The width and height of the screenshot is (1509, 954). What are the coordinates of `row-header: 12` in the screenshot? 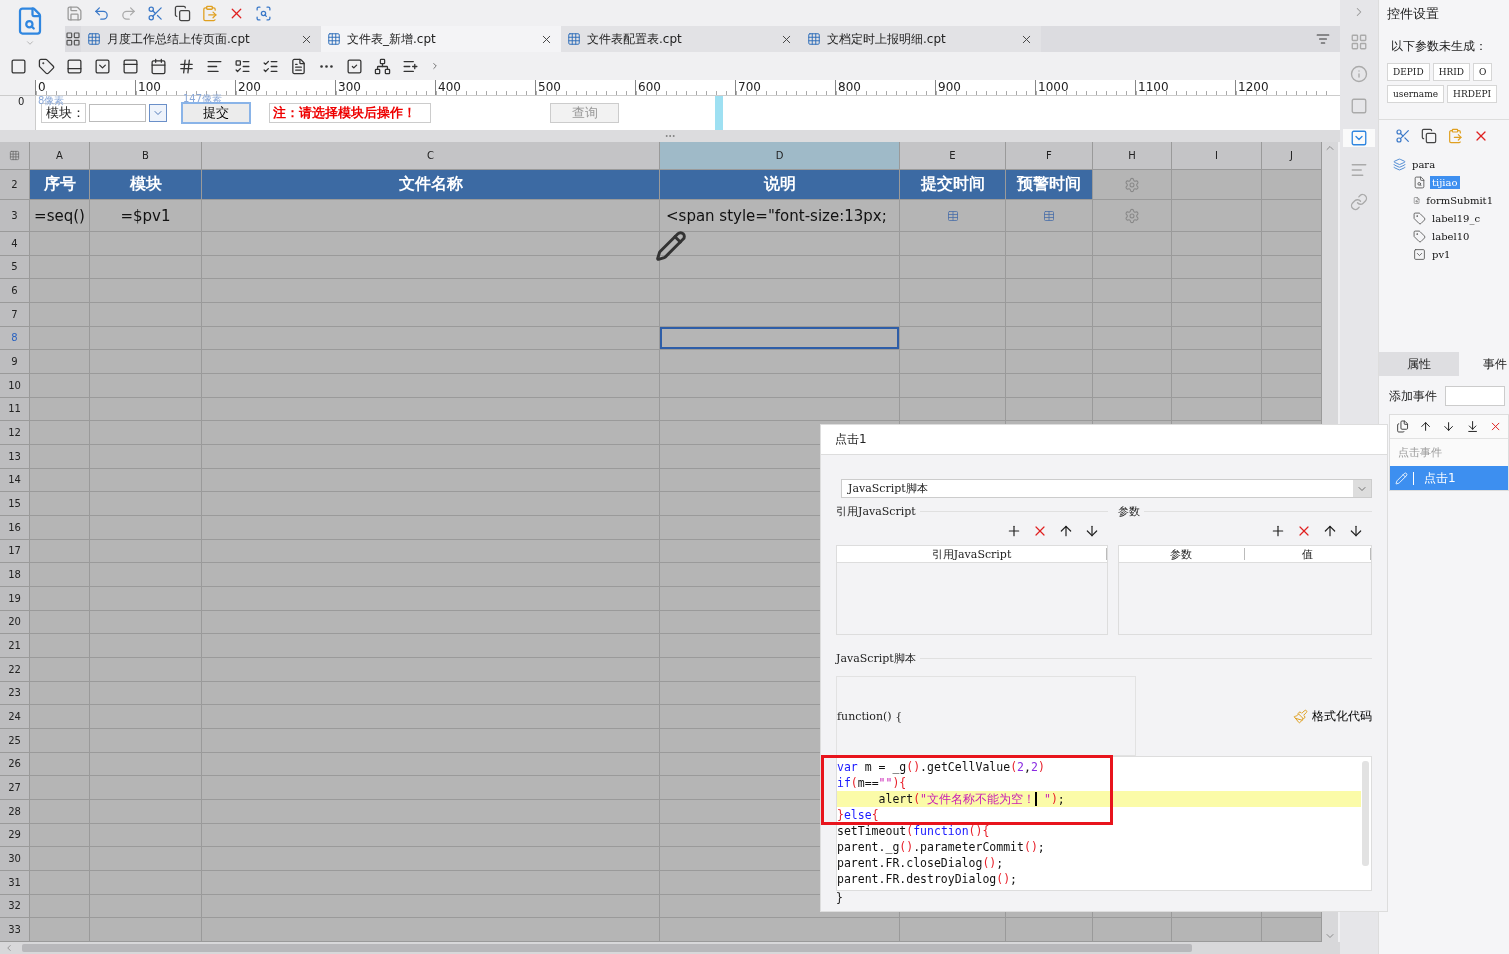 It's located at (15, 433).